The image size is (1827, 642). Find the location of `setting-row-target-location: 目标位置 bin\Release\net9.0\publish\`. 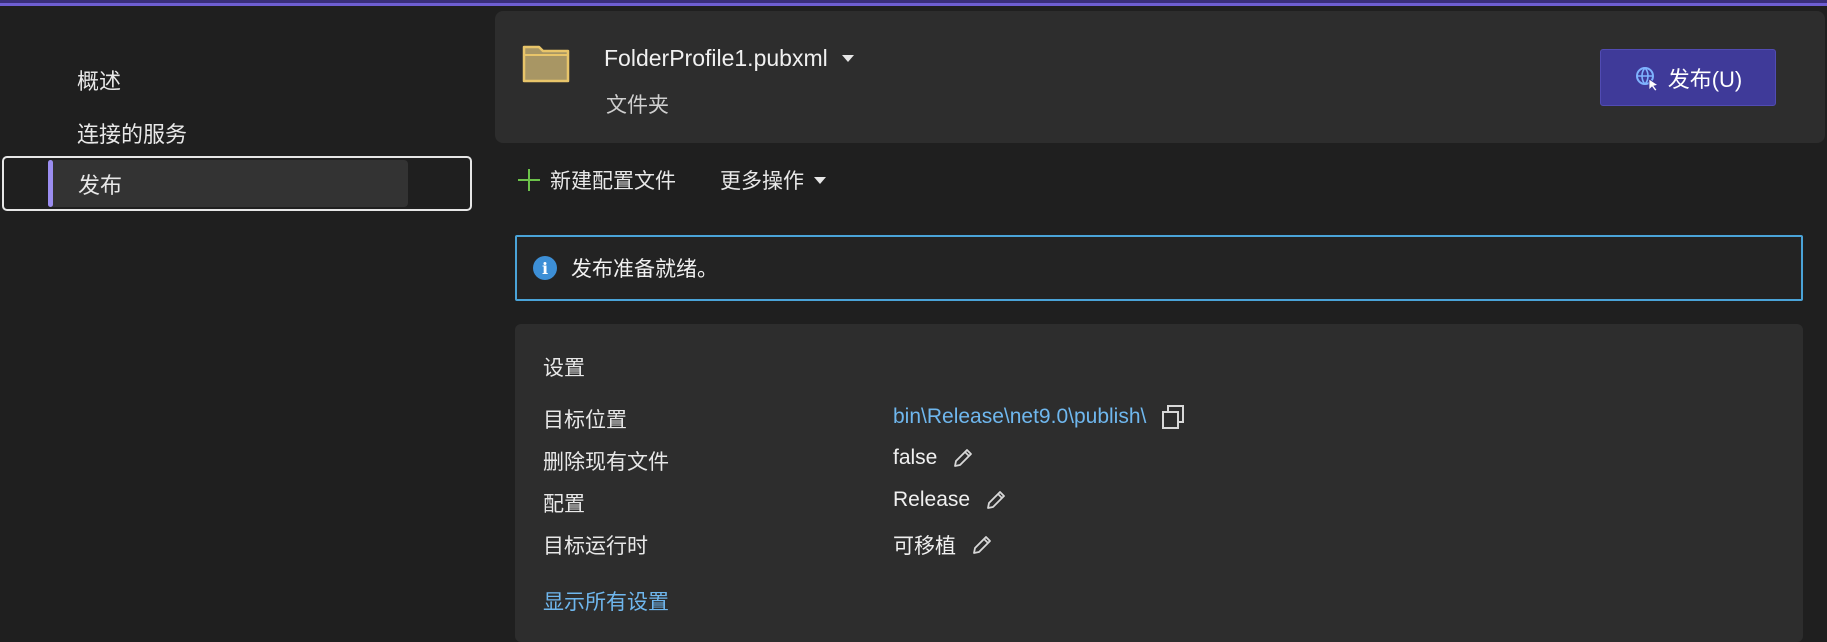

setting-row-target-location: 目标位置 bin\Release\net9.0\publish\ is located at coordinates (1163, 417).